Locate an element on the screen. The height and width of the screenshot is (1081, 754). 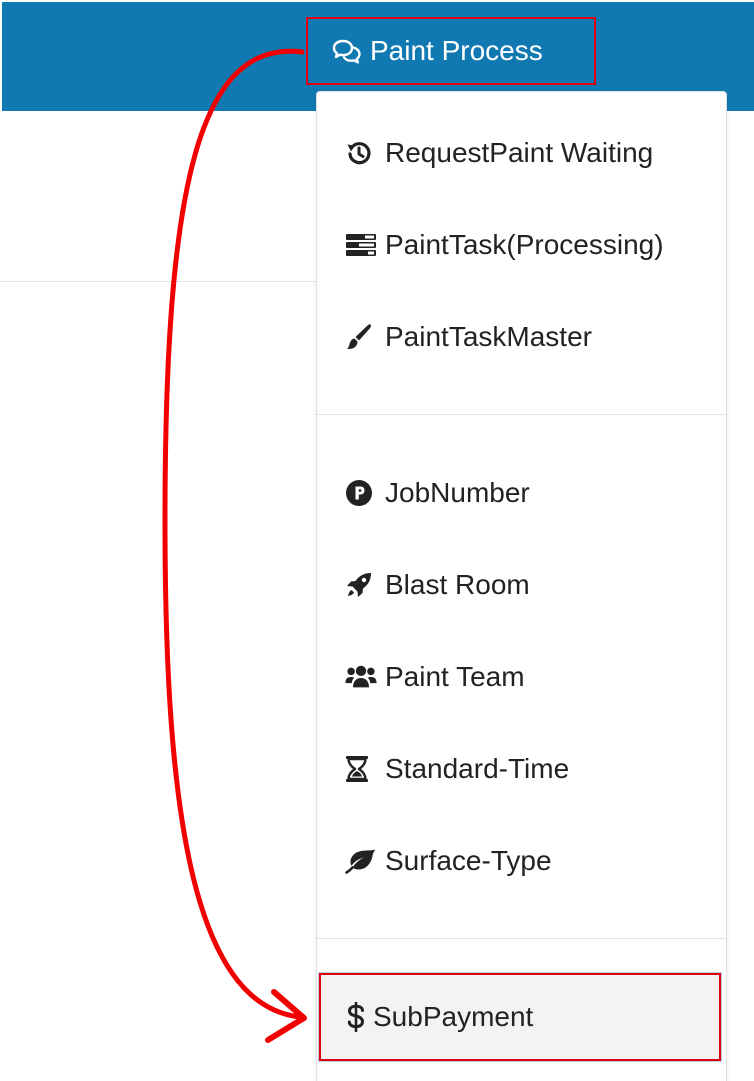
comments-icon is located at coordinates (347, 51).